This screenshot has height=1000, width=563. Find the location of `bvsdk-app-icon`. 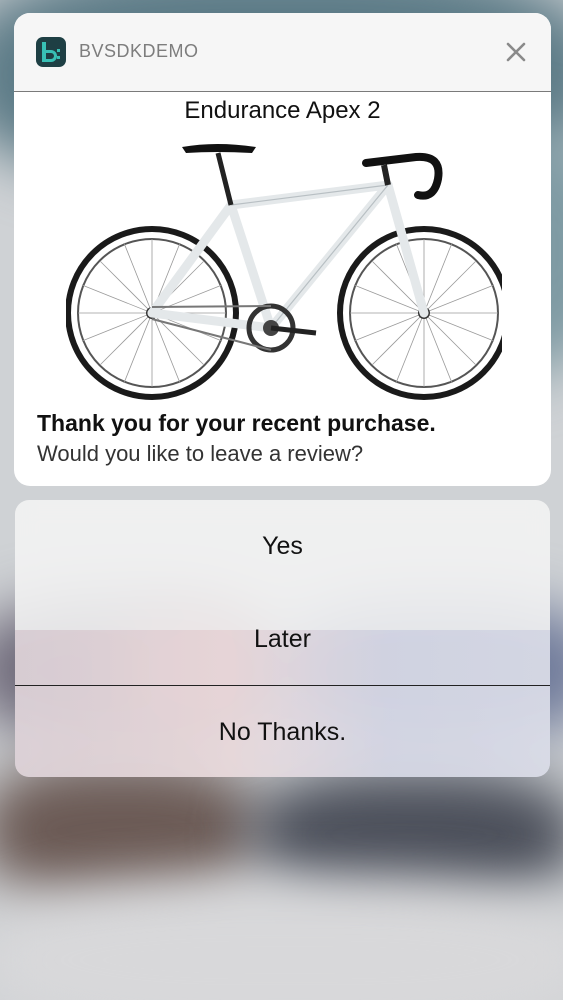

bvsdk-app-icon is located at coordinates (51, 52).